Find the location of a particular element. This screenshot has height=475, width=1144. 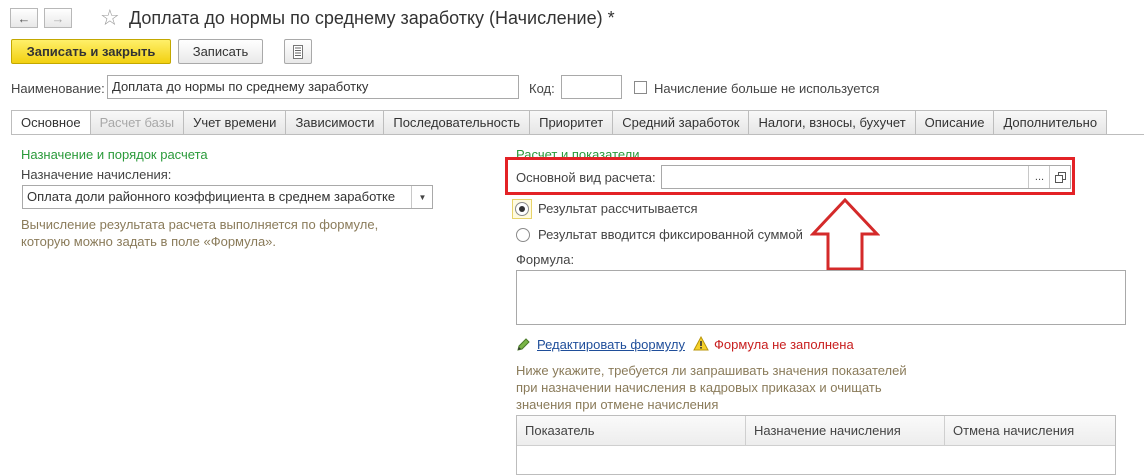

tab-main: Основное is located at coordinates (51, 122).